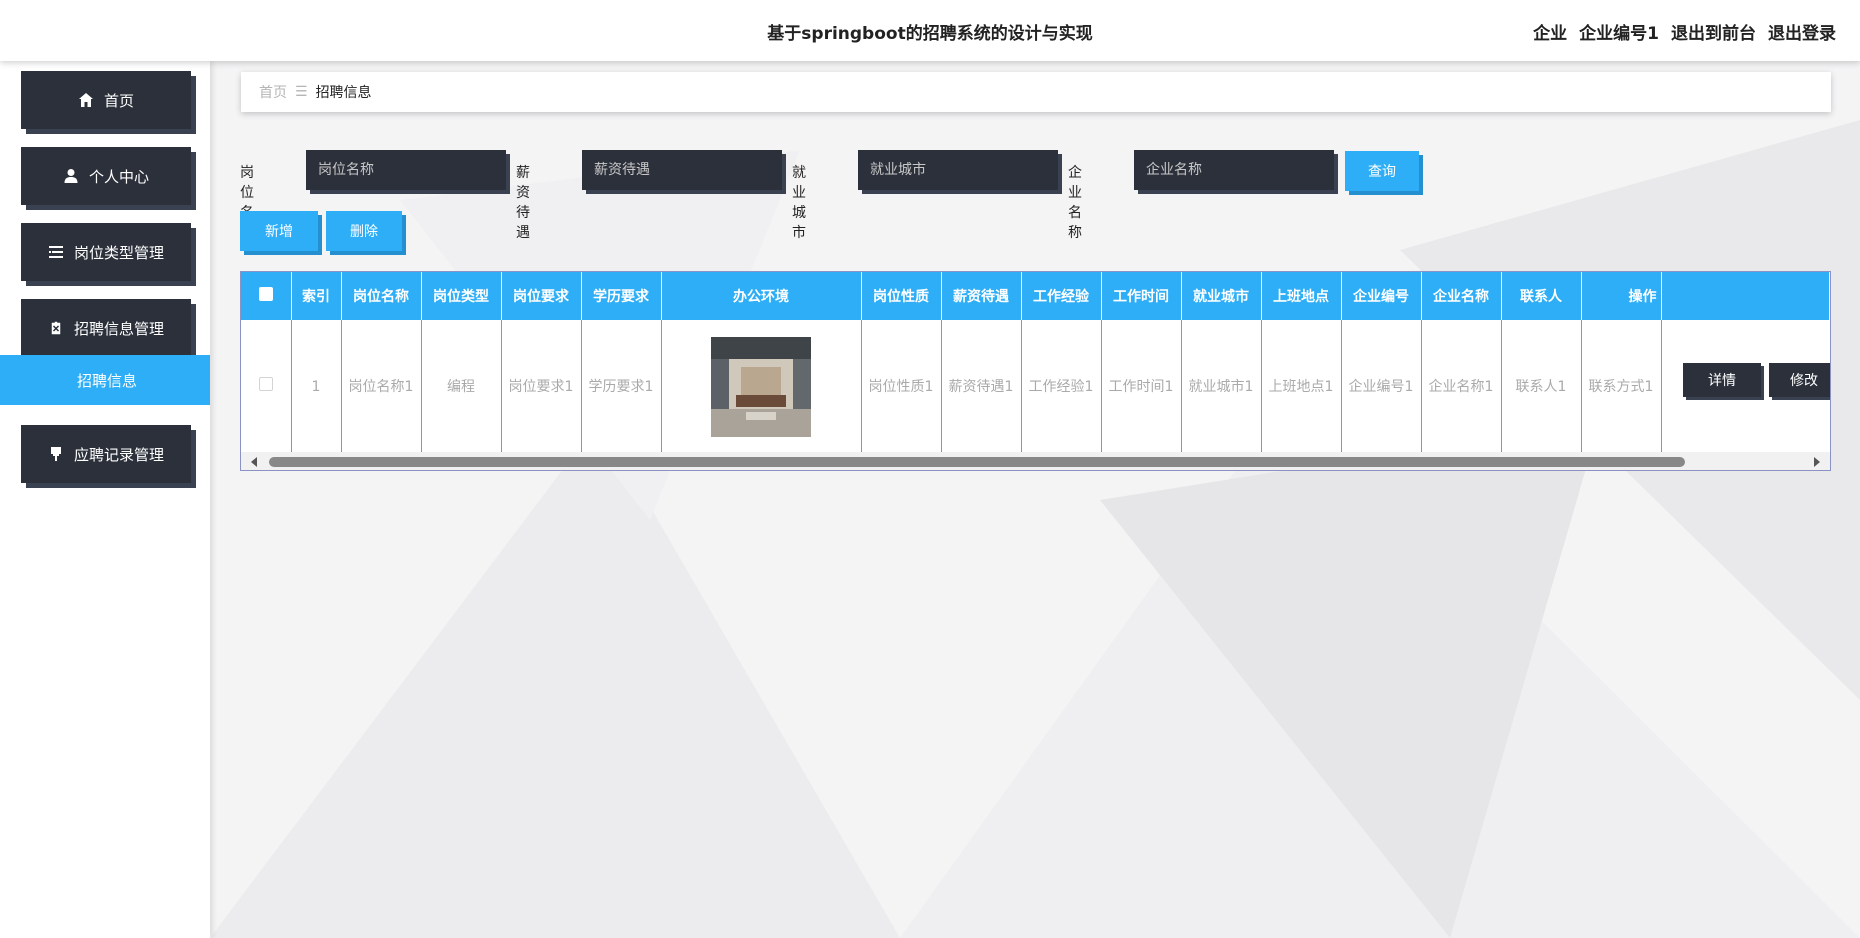 This screenshot has width=1860, height=938. I want to click on scroll-thumb, so click(977, 462).